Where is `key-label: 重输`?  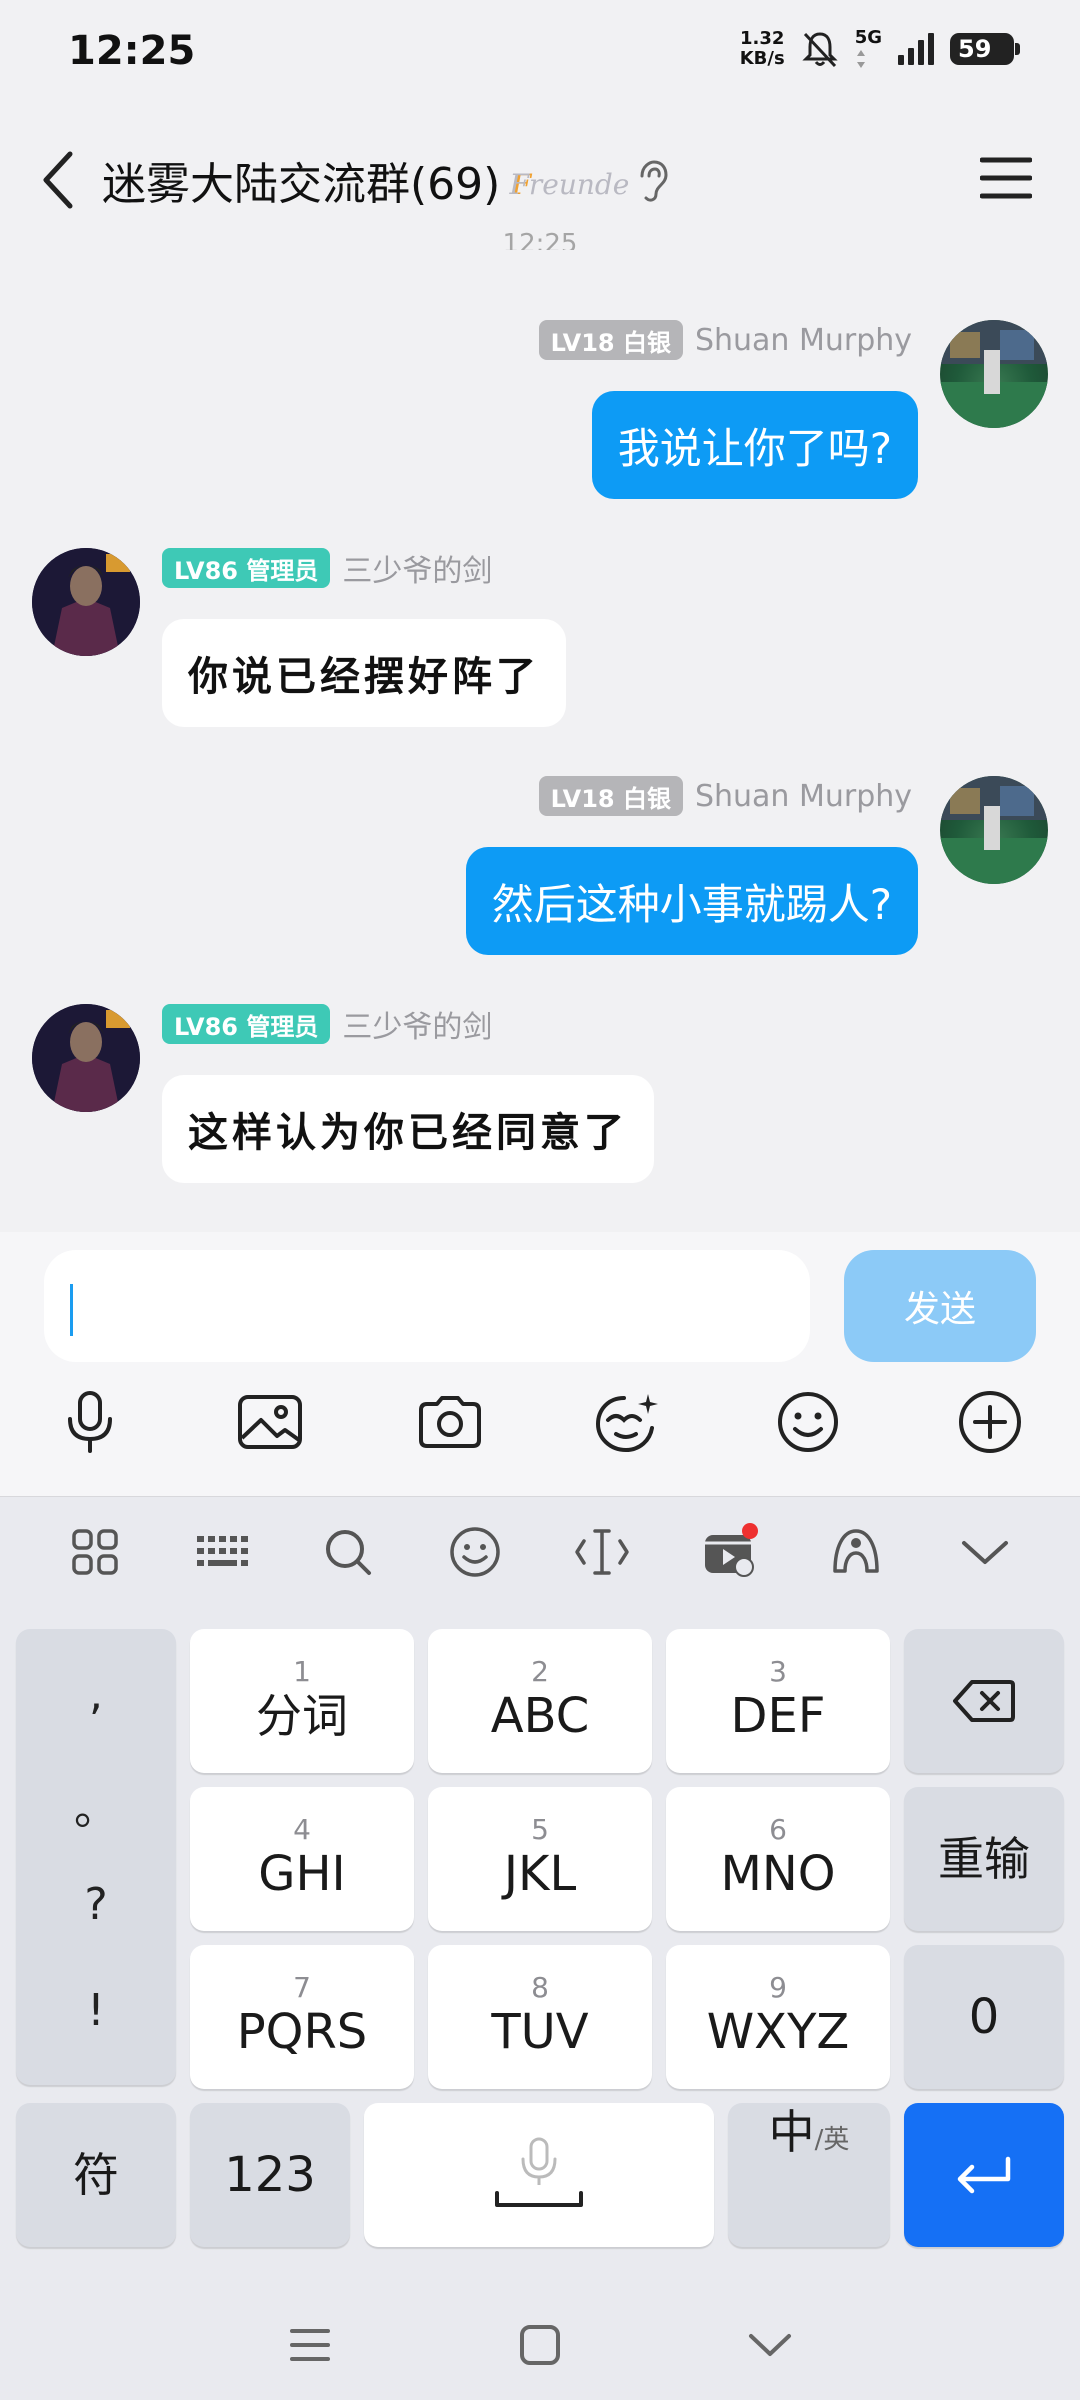
key-label: 重输 is located at coordinates (984, 1859).